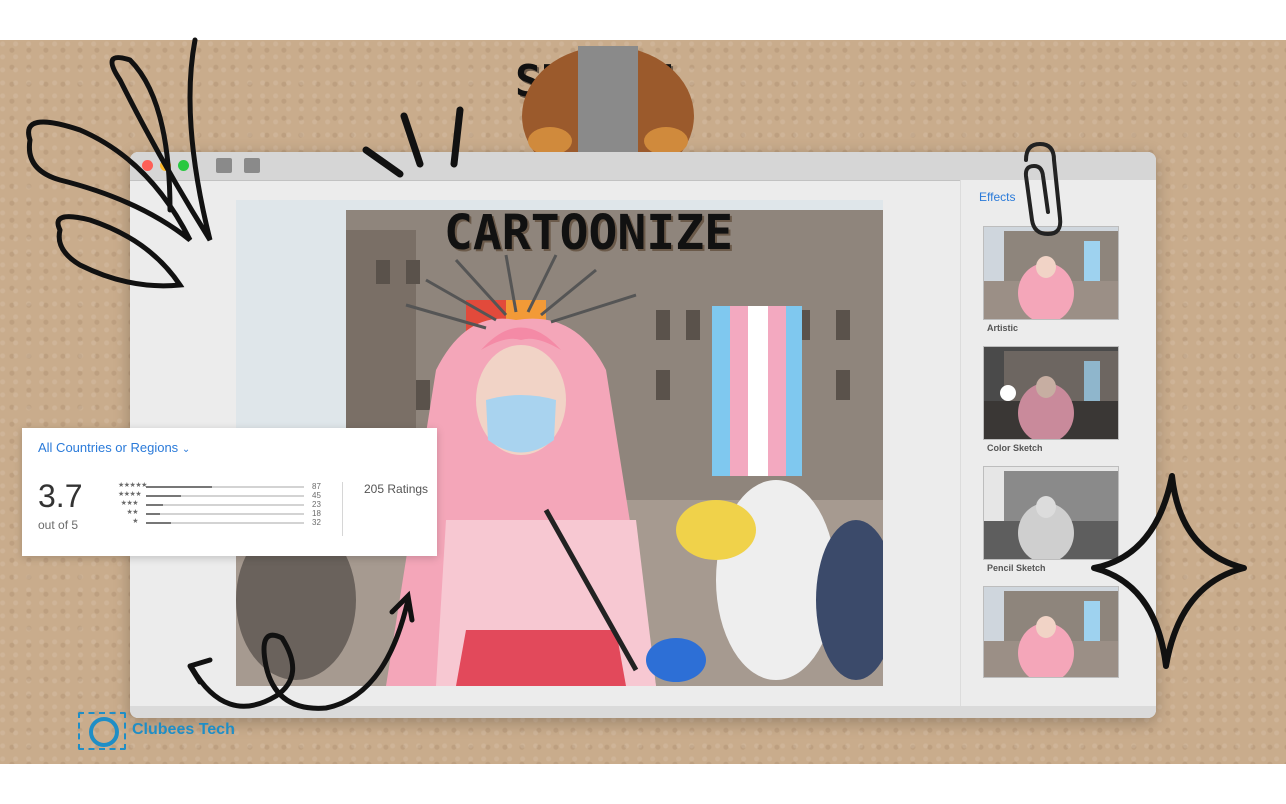 This screenshot has width=1286, height=804. I want to click on paperclip-icon, so click(1043, 189).